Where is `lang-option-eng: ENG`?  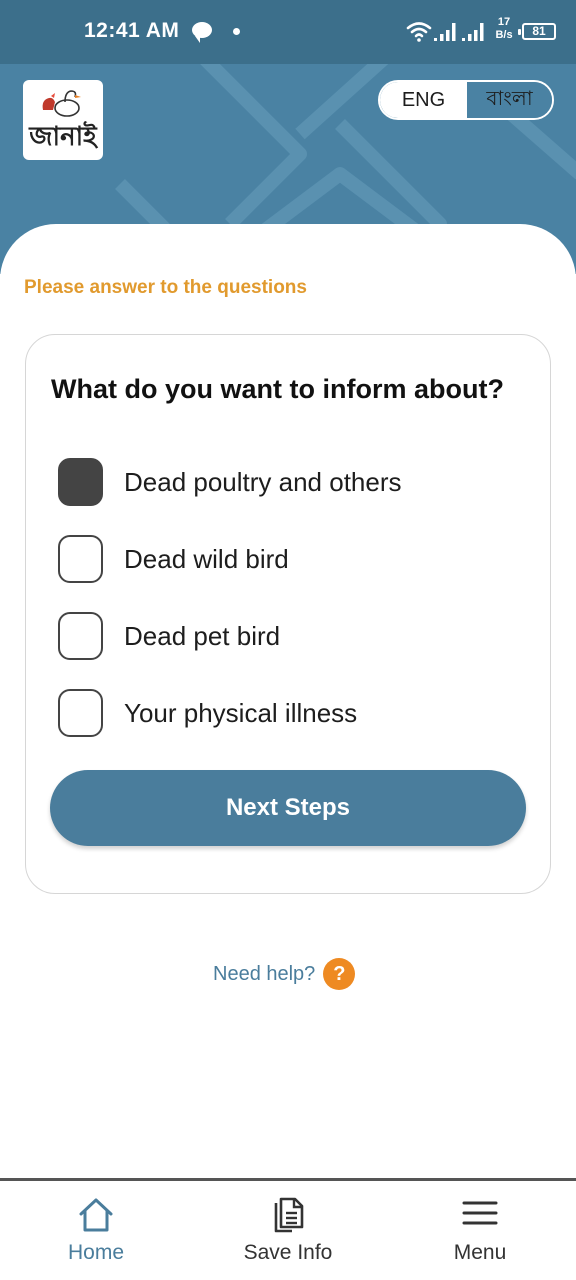 lang-option-eng: ENG is located at coordinates (423, 100).